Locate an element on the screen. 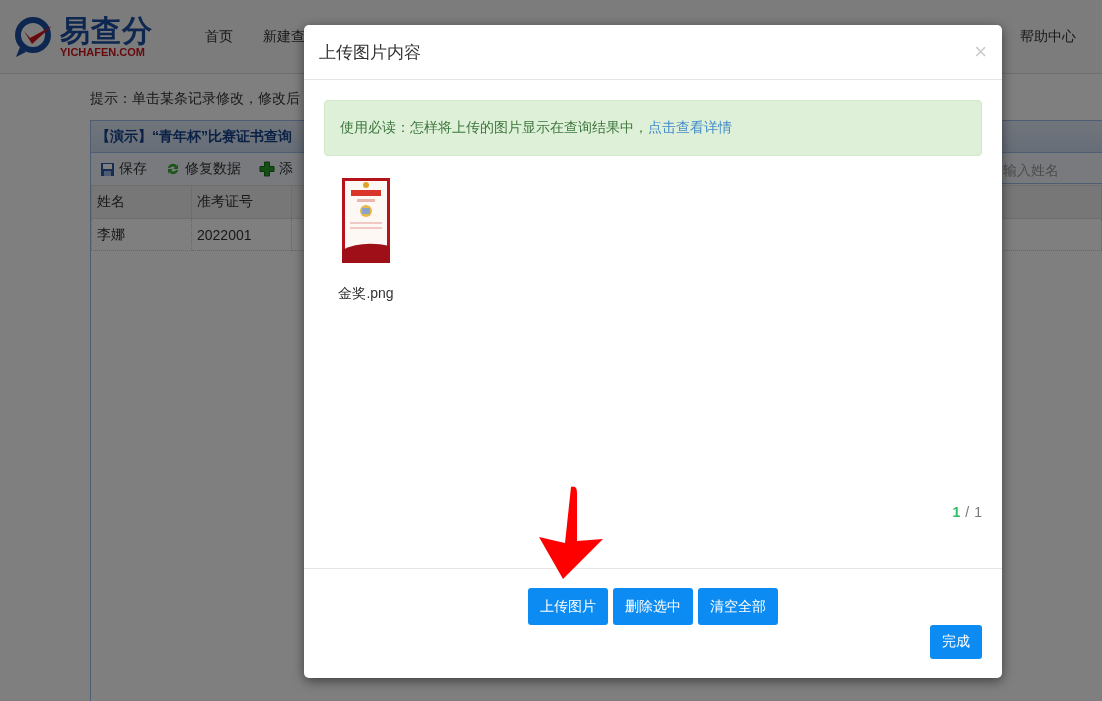  column-header: 准考证号 is located at coordinates (241, 202).